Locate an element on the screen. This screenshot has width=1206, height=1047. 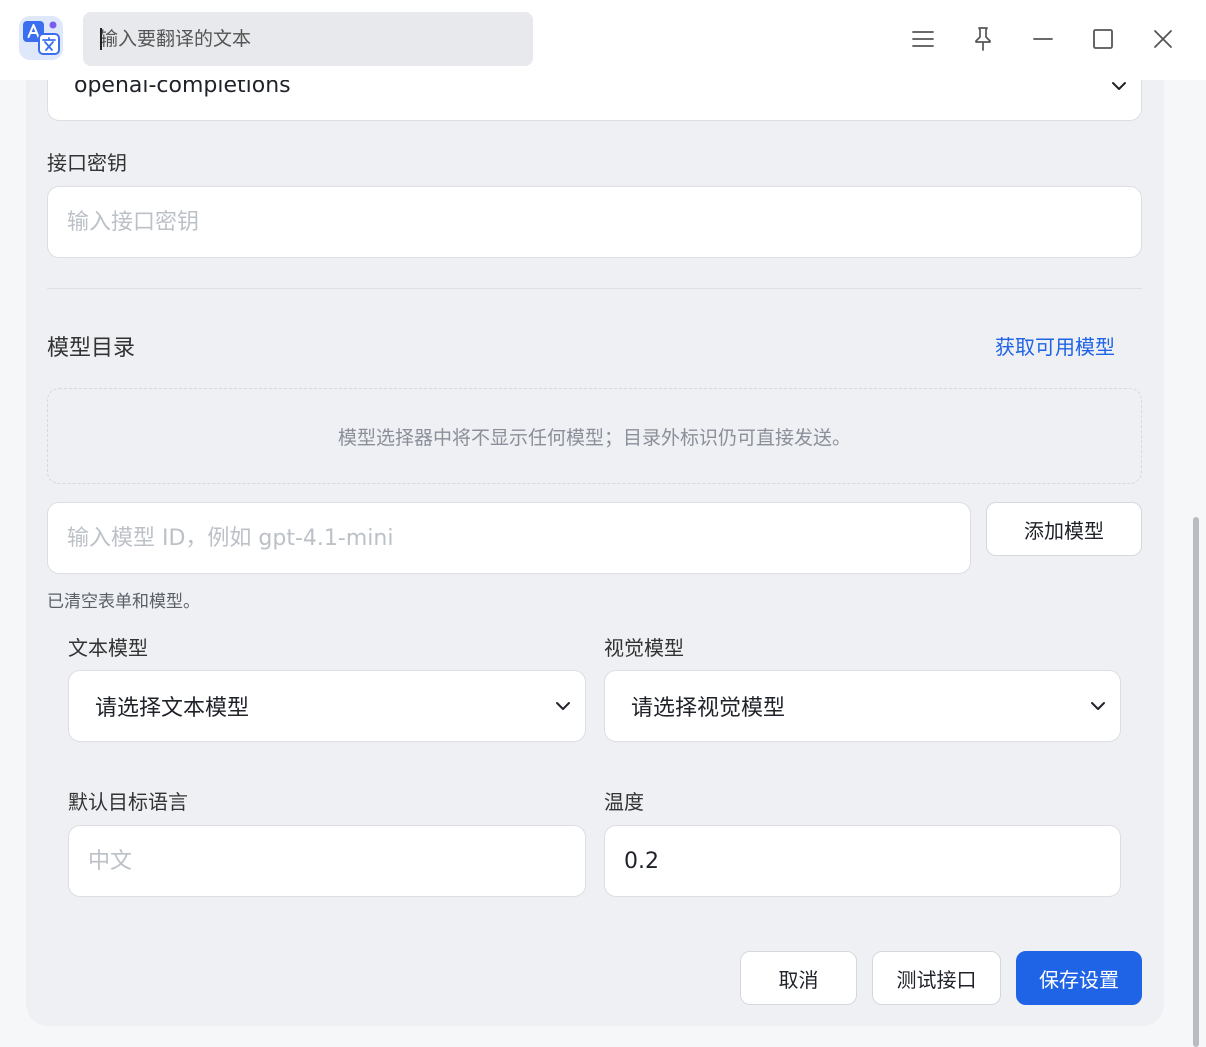
api-key-label: 接口密钥 is located at coordinates (87, 163).